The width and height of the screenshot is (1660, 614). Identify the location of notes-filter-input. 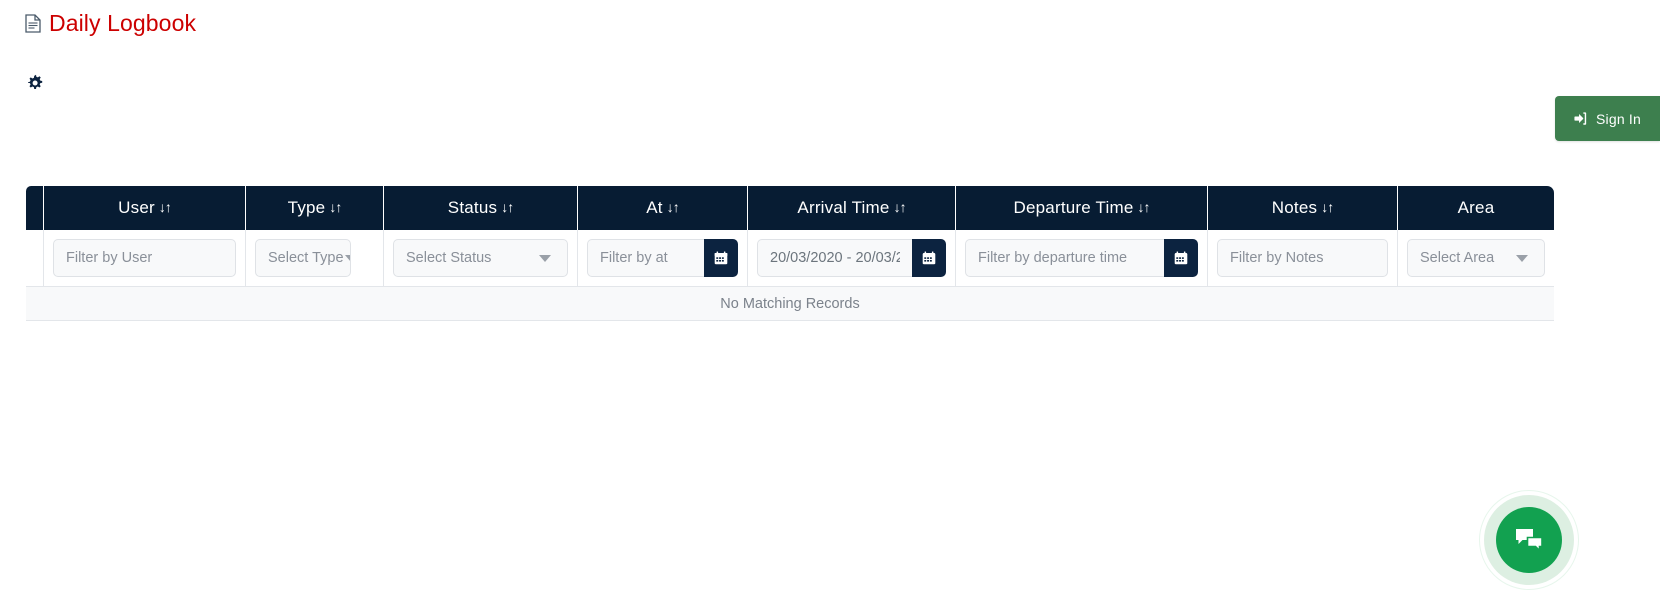
(1302, 258).